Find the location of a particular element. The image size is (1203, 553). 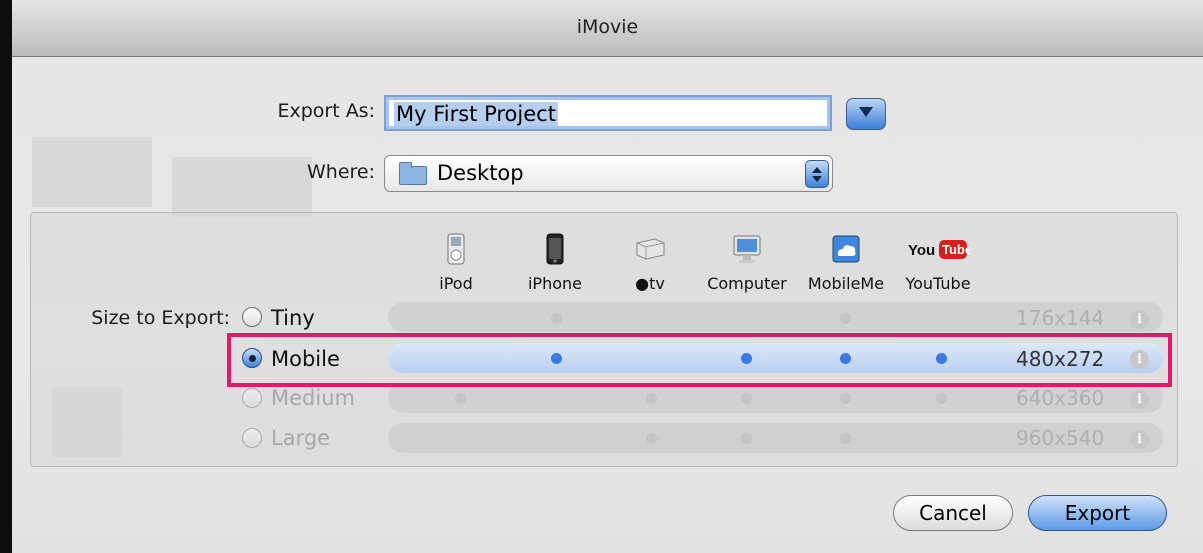

popup-arrows-icon is located at coordinates (817, 174).